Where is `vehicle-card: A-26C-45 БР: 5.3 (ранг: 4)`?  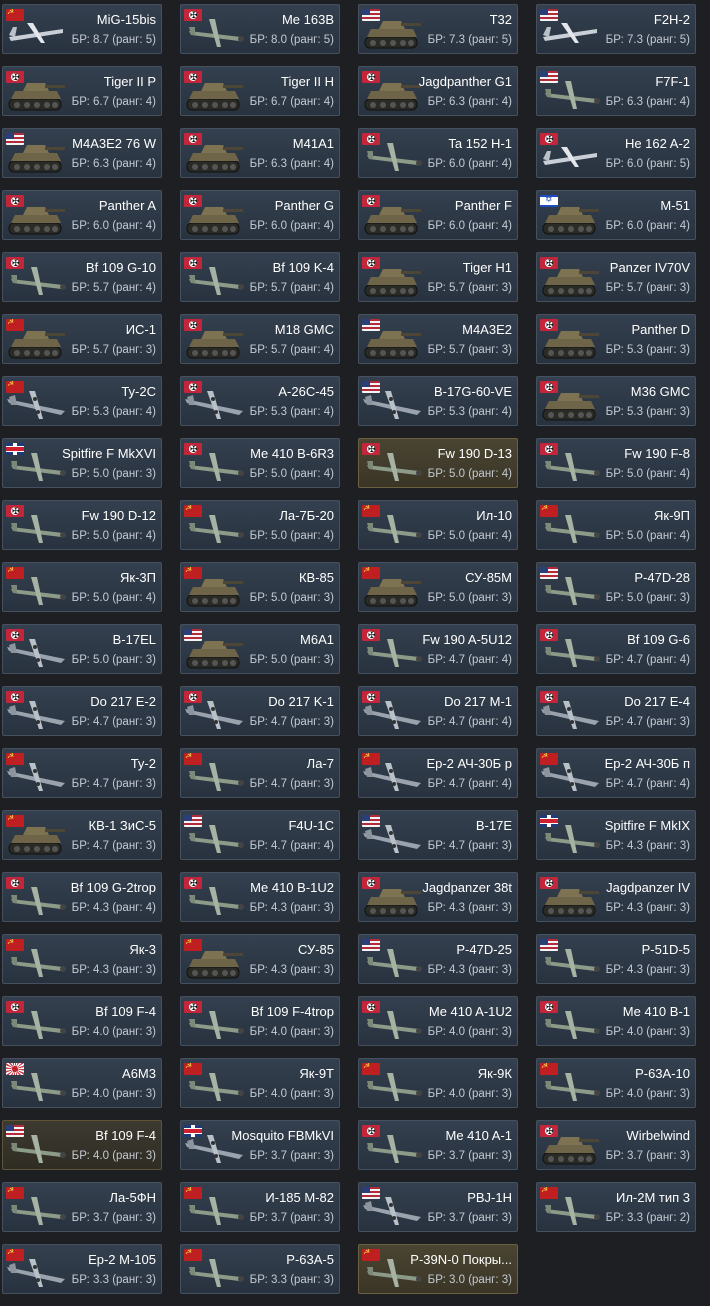 vehicle-card: A-26C-45 БР: 5.3 (ранг: 4) is located at coordinates (260, 401).